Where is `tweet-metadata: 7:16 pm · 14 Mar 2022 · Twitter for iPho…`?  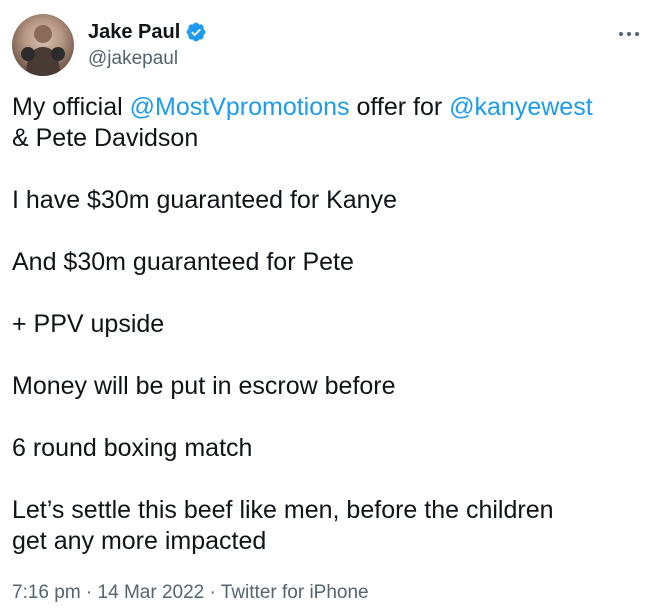
tweet-metadata: 7:16 pm · 14 Mar 2022 · Twitter for iPho… is located at coordinates (190, 593).